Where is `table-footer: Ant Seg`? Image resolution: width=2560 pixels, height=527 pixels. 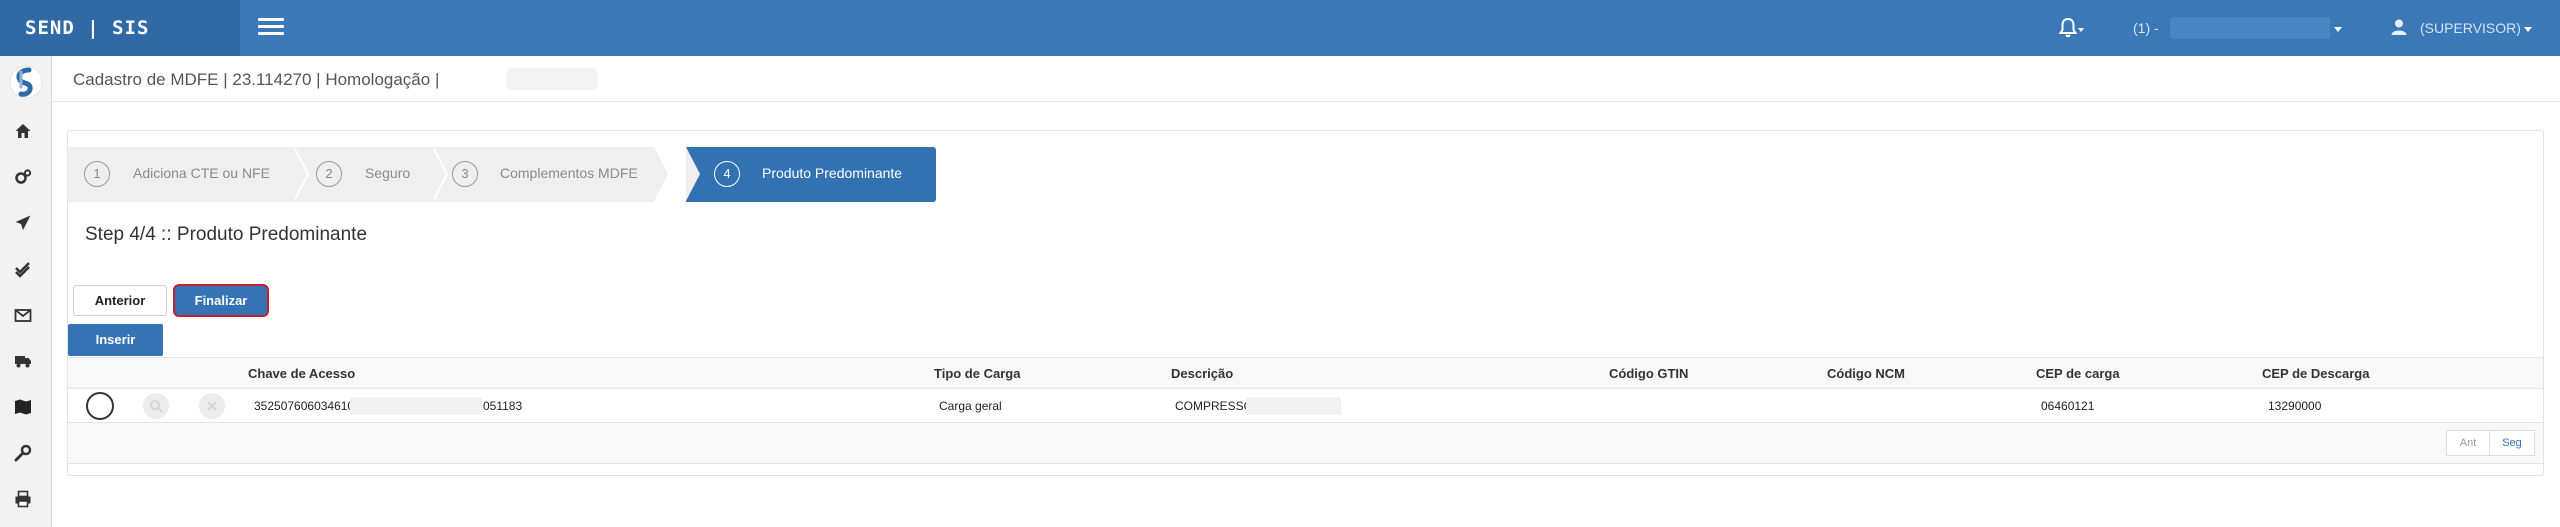
table-footer: Ant Seg is located at coordinates (1305, 443).